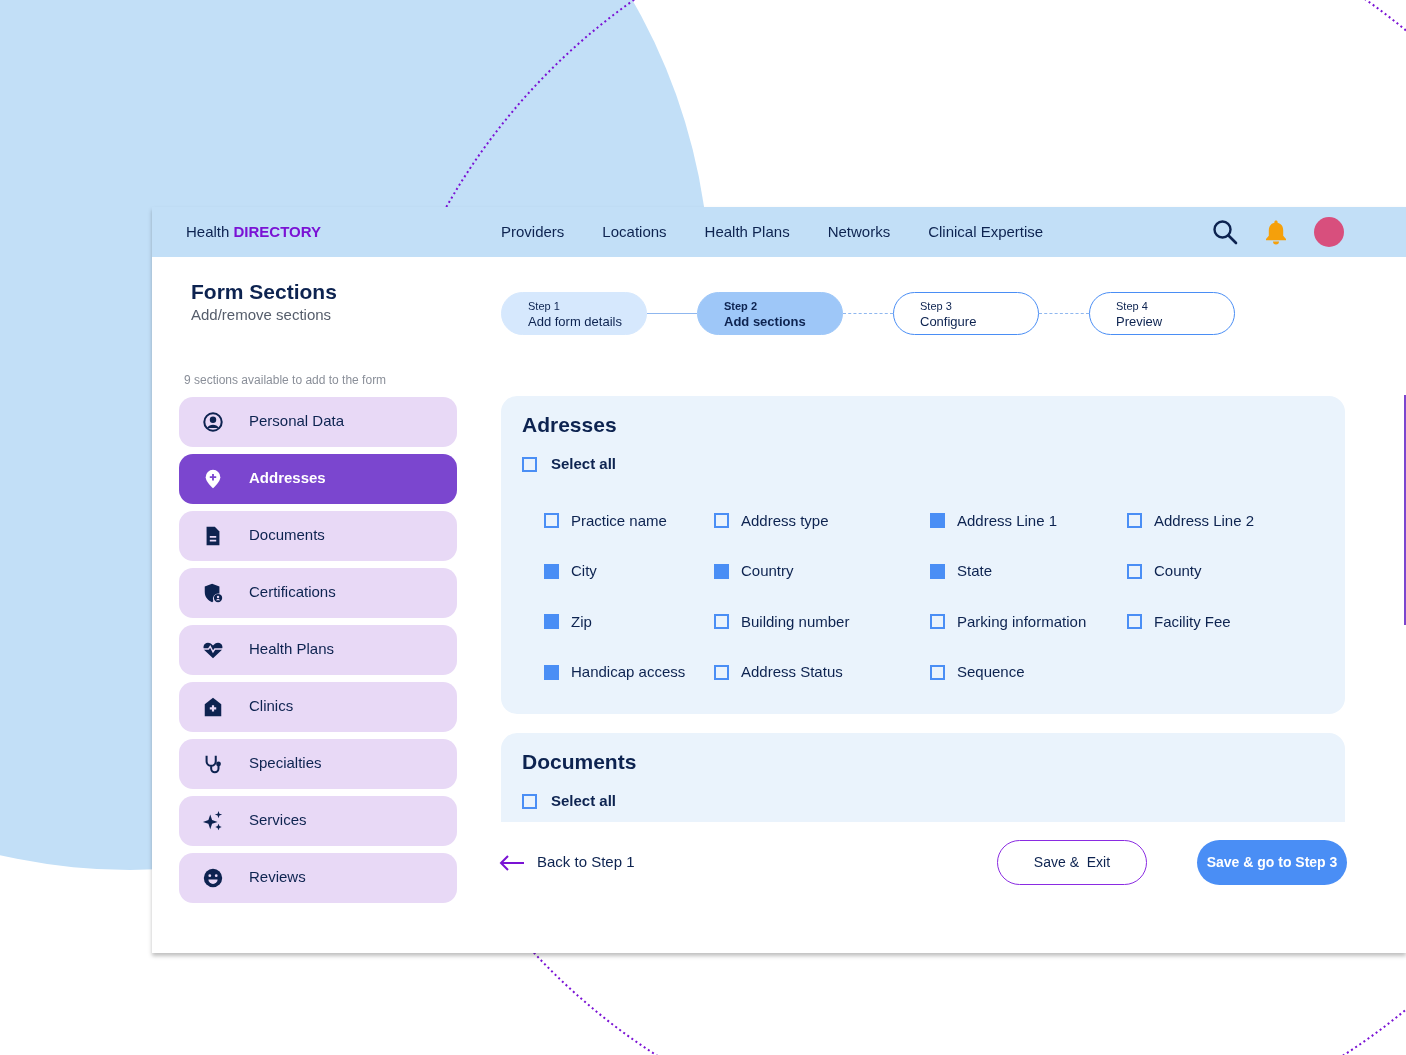 This screenshot has width=1406, height=1055. I want to click on save-exit-button: Save & Exit, so click(1072, 862).